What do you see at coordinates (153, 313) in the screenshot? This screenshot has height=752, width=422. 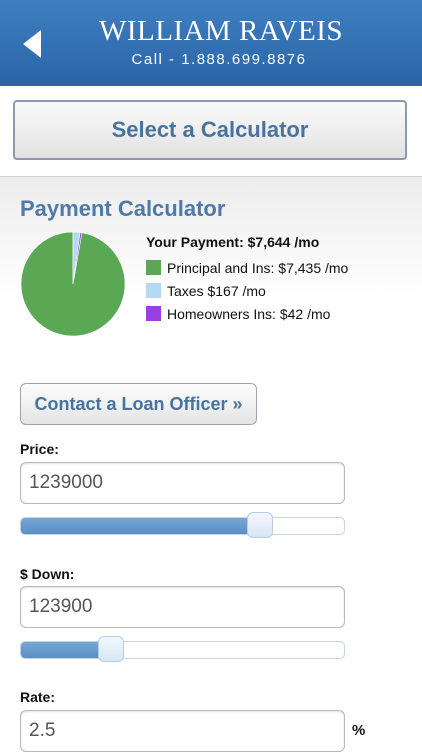 I see `legend-swatch-homeowners` at bounding box center [153, 313].